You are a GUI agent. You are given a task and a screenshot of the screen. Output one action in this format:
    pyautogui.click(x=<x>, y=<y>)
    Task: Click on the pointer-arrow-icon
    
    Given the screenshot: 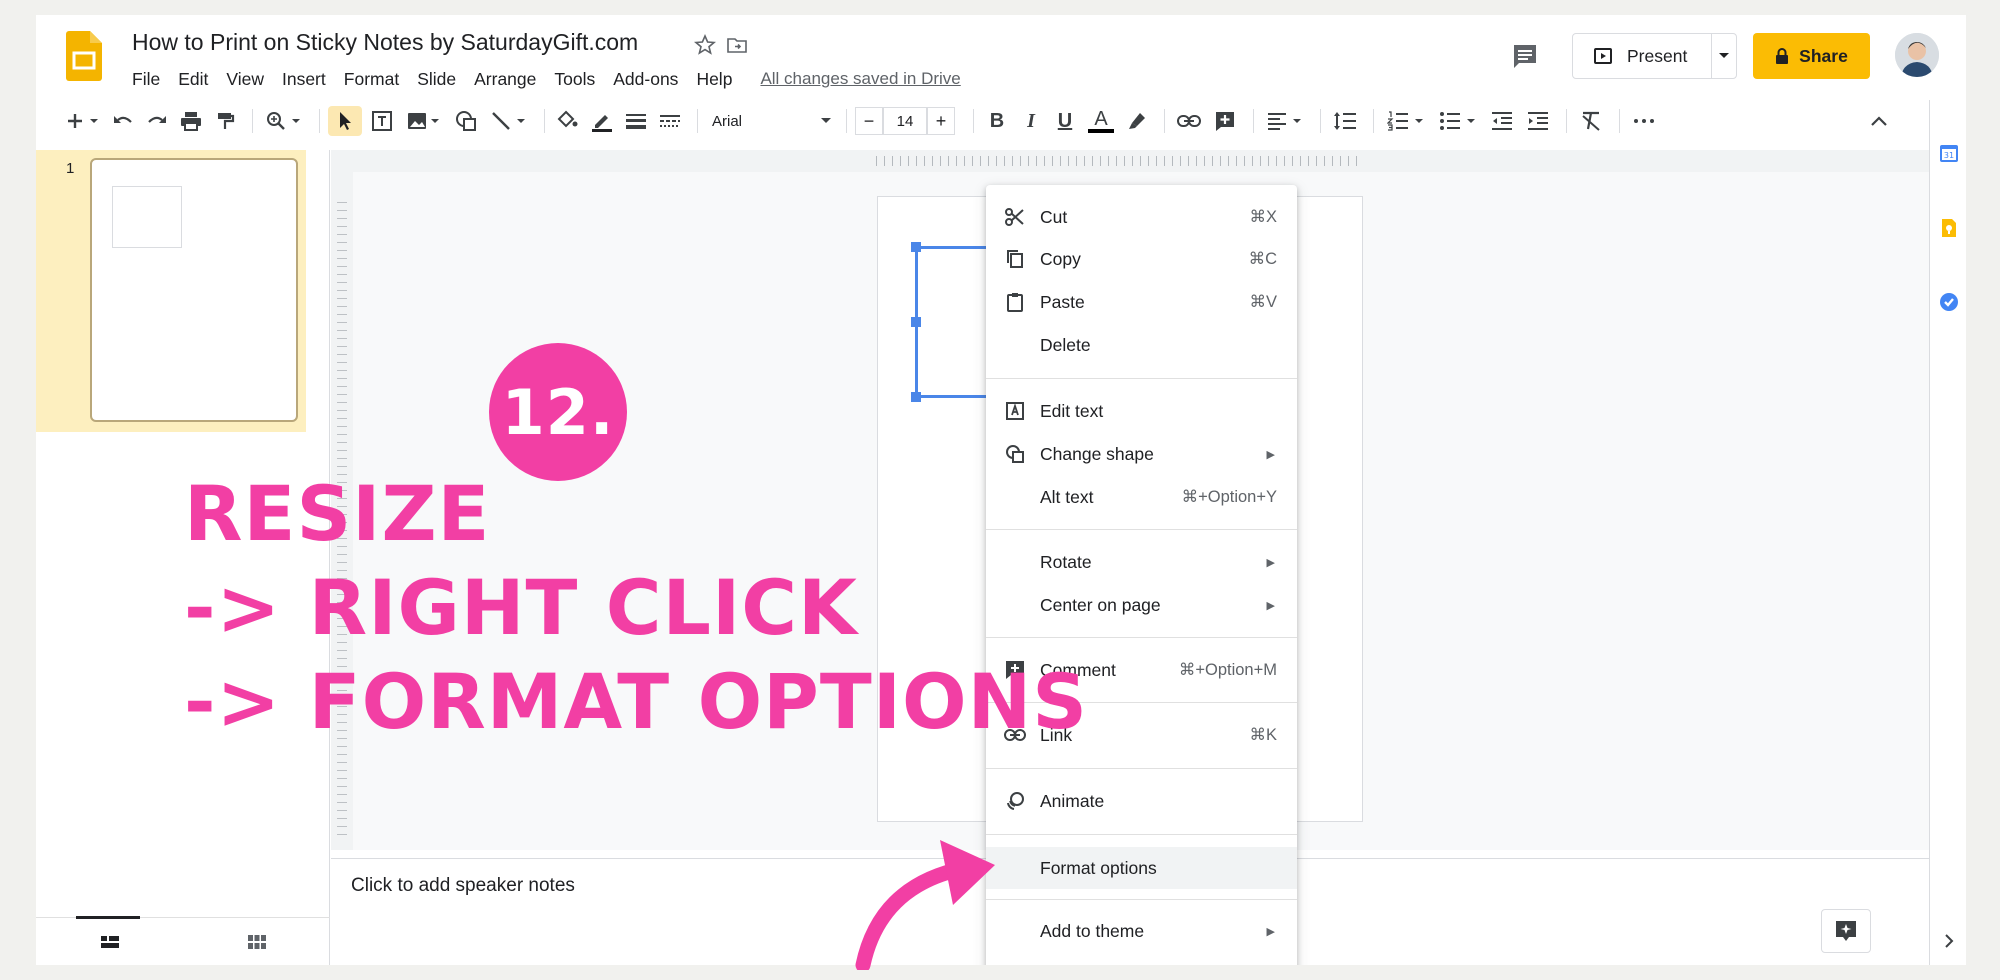 What is the action you would take?
    pyautogui.click(x=925, y=905)
    